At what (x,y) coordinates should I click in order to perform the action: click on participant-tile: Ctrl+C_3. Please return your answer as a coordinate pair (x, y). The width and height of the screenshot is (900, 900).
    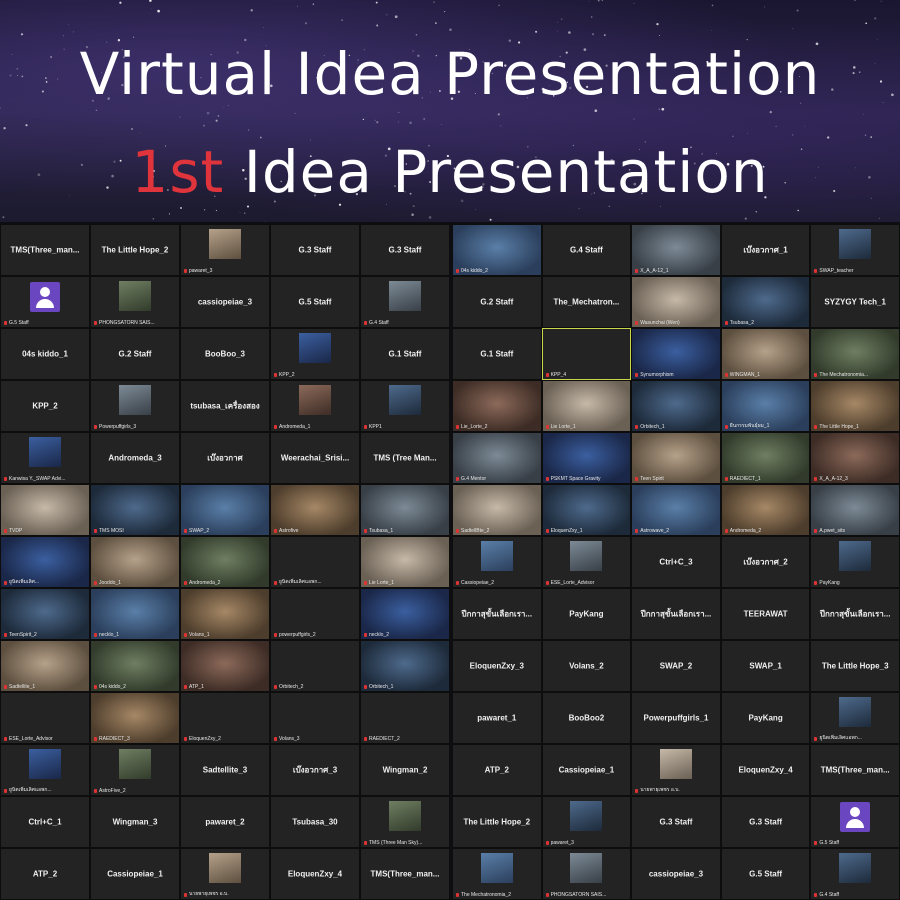
    Looking at the image, I should click on (676, 562).